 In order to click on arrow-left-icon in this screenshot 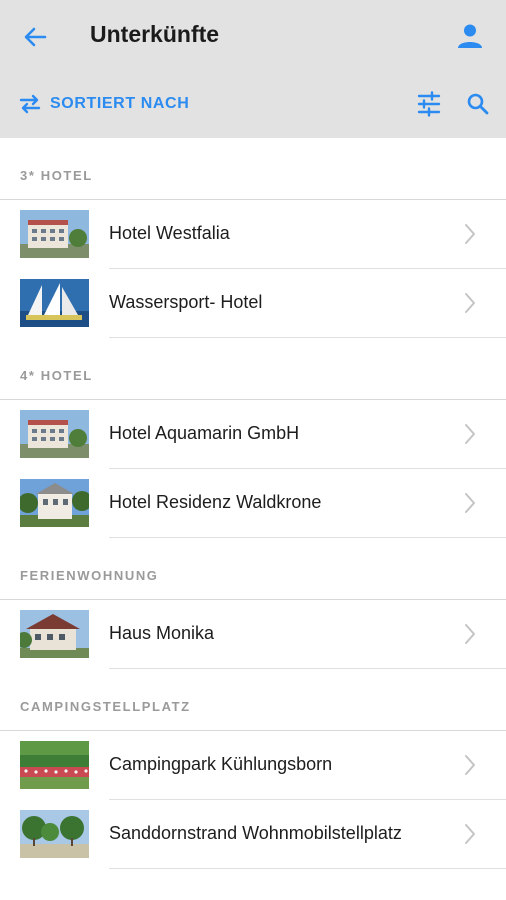, I will do `click(35, 37)`.